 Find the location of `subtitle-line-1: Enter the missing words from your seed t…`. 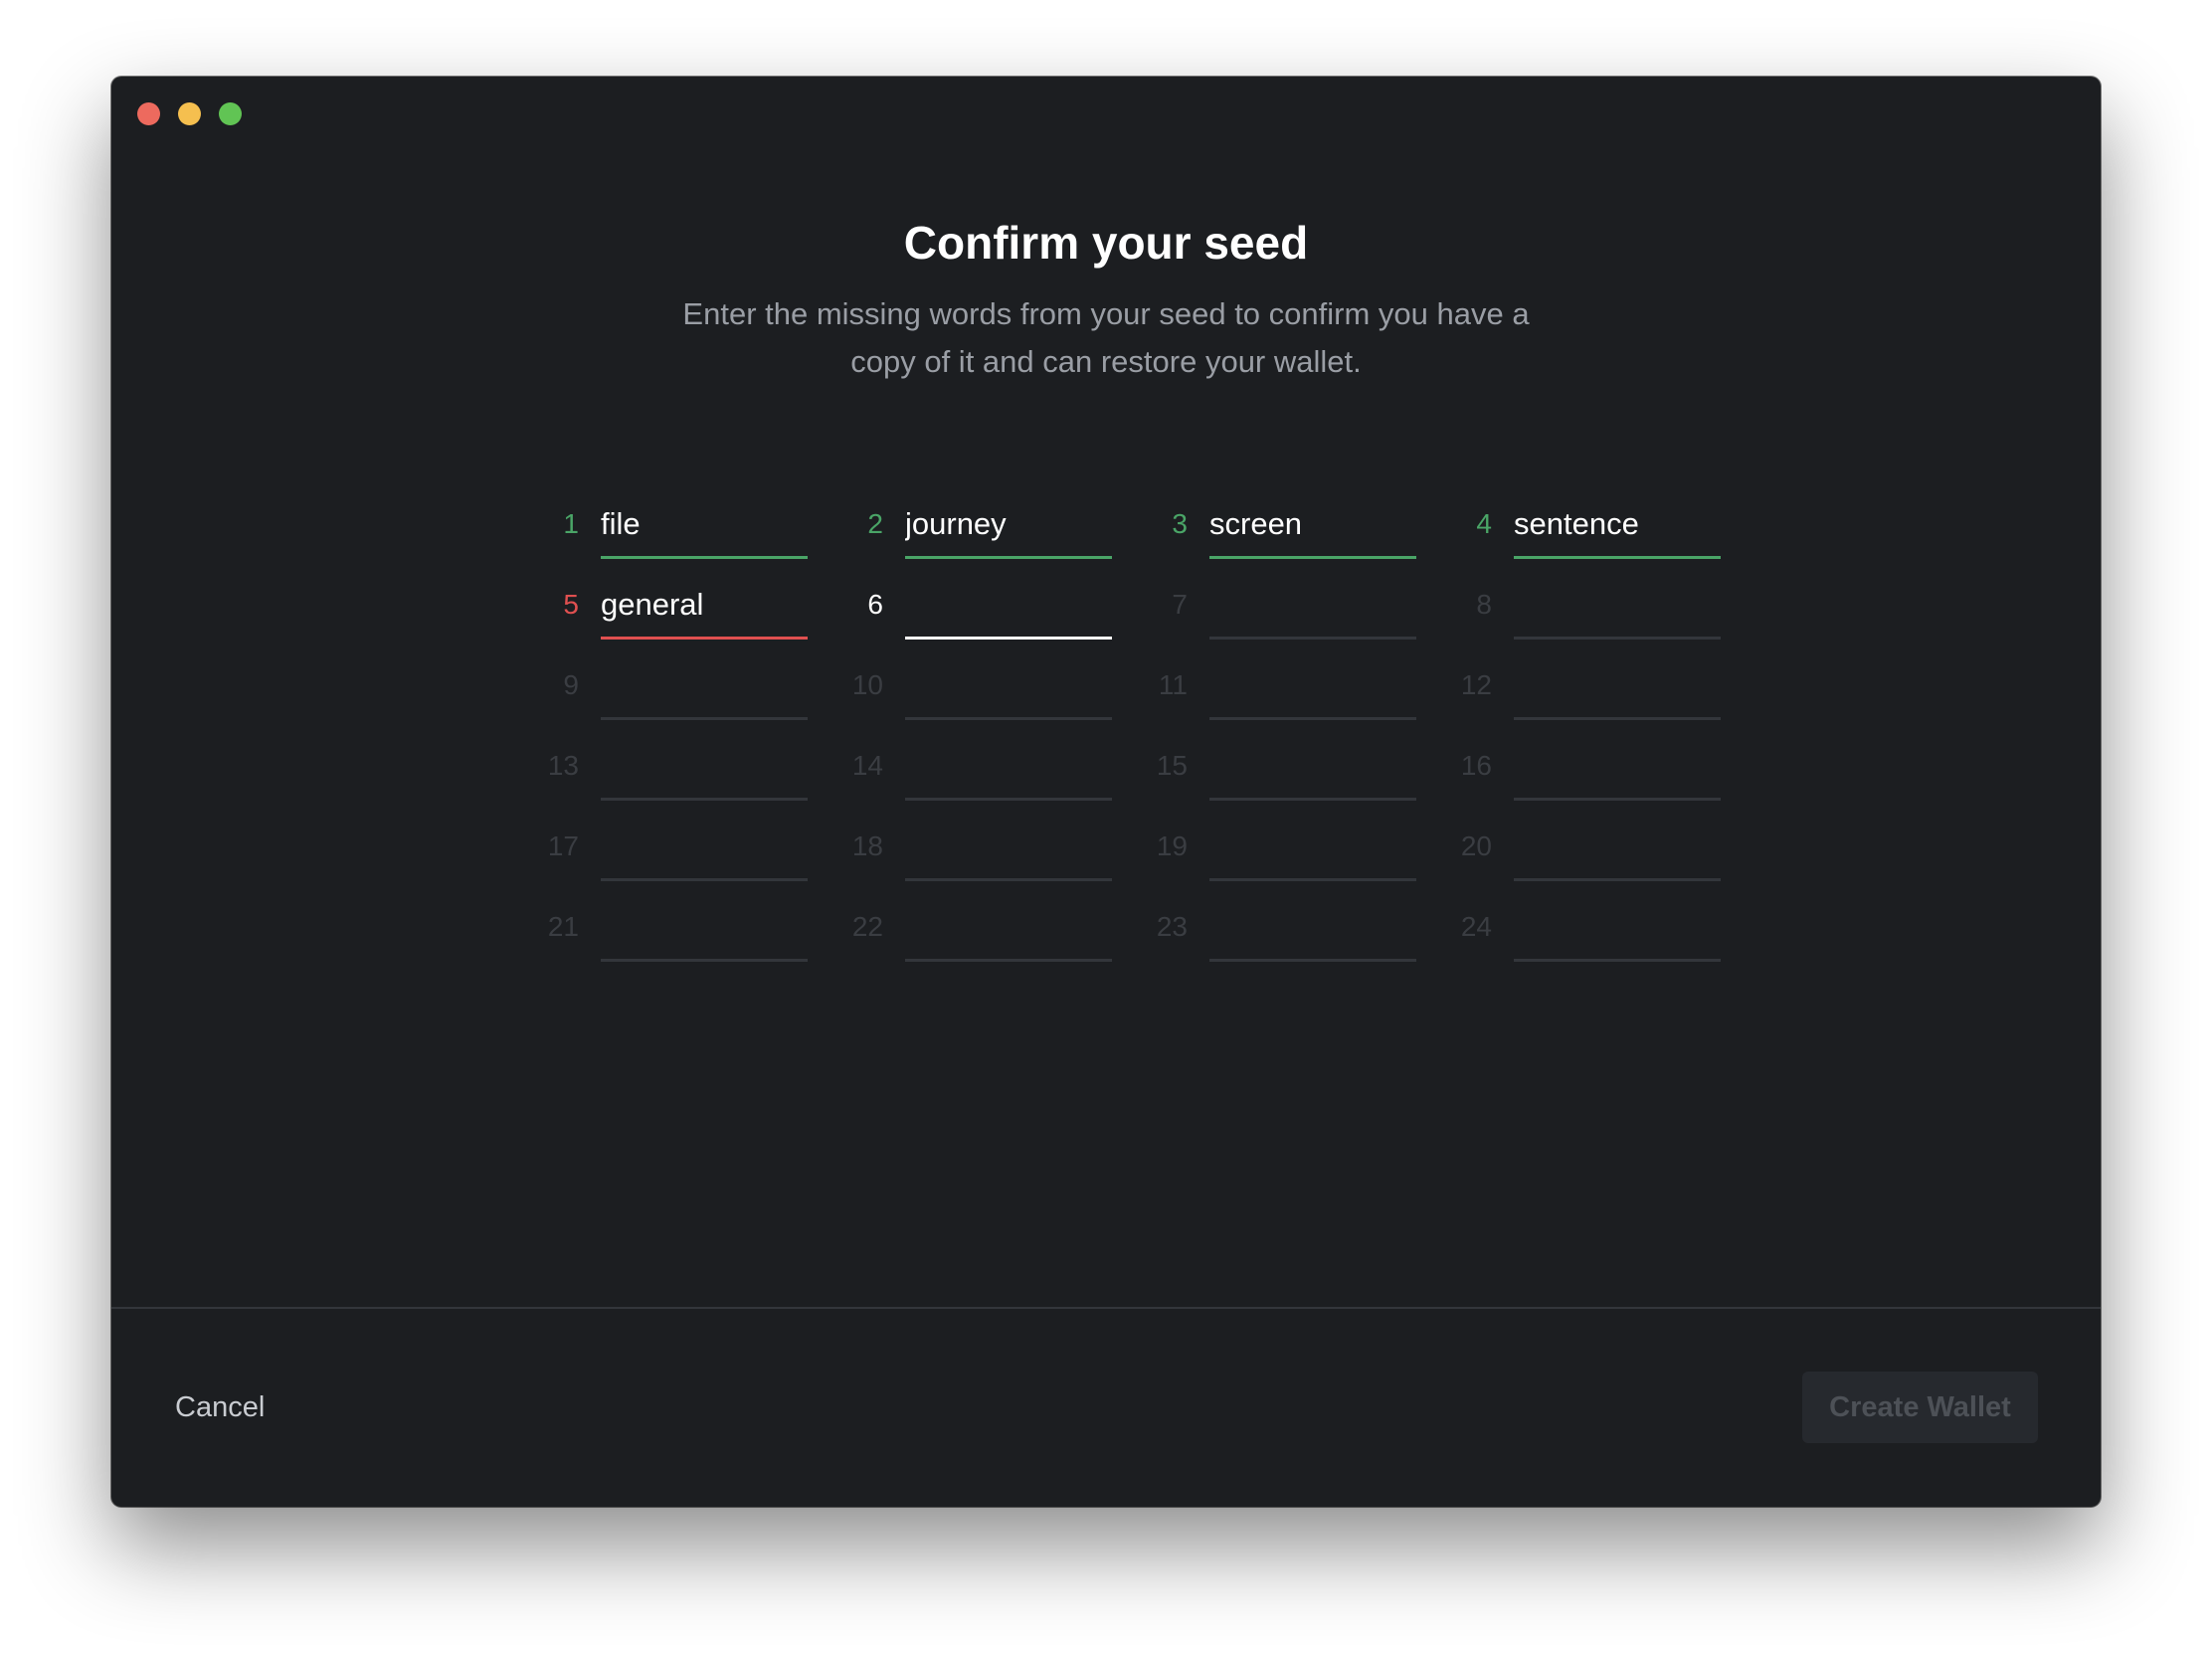

subtitle-line-1: Enter the missing words from your seed t… is located at coordinates (1106, 313).